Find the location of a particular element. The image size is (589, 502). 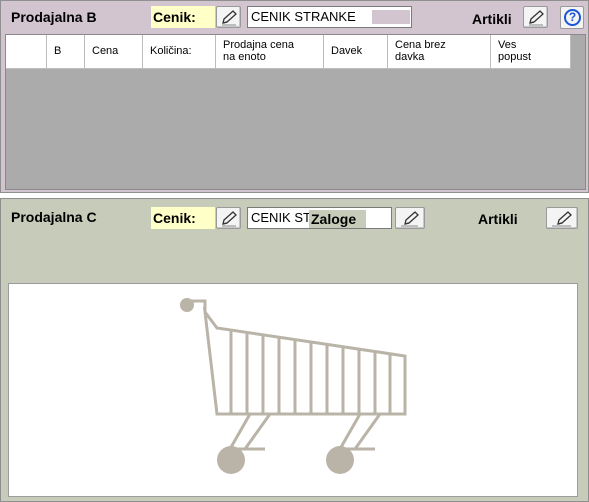

grid-col-cena: Cena is located at coordinates (114, 52).